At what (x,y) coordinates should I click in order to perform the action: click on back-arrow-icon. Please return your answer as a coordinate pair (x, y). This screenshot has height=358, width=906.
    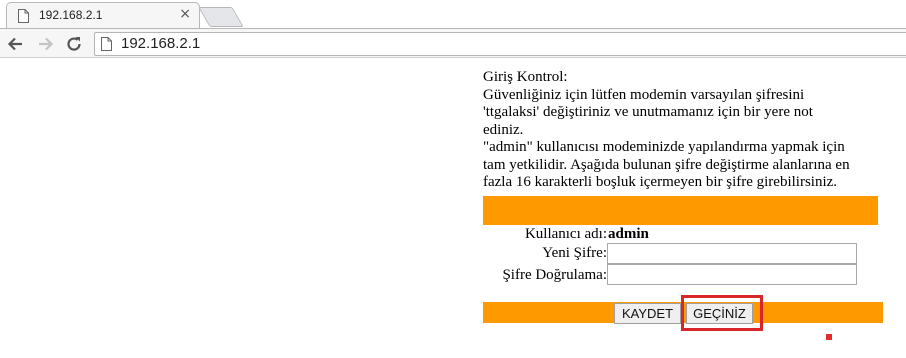
    Looking at the image, I should click on (15, 44).